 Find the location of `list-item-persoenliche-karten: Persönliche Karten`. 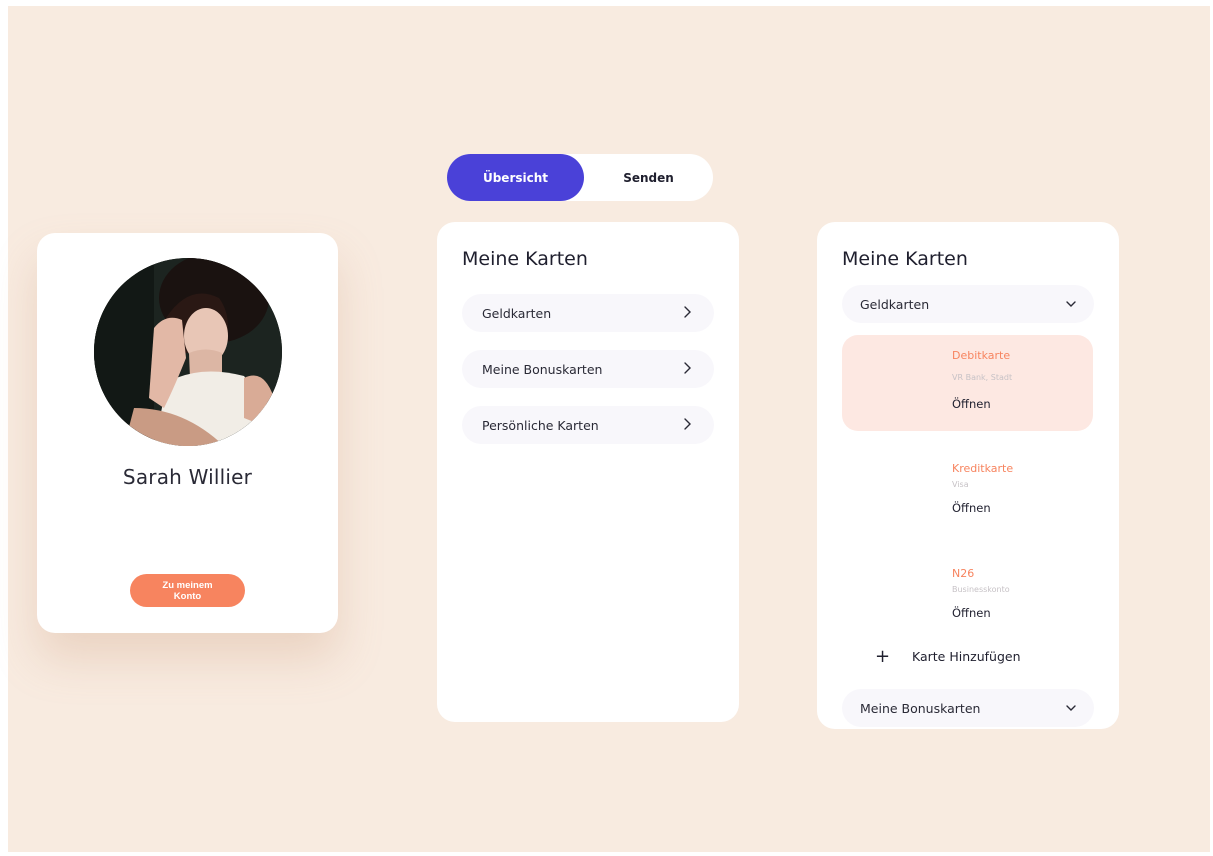

list-item-persoenliche-karten: Persönliche Karten is located at coordinates (588, 425).